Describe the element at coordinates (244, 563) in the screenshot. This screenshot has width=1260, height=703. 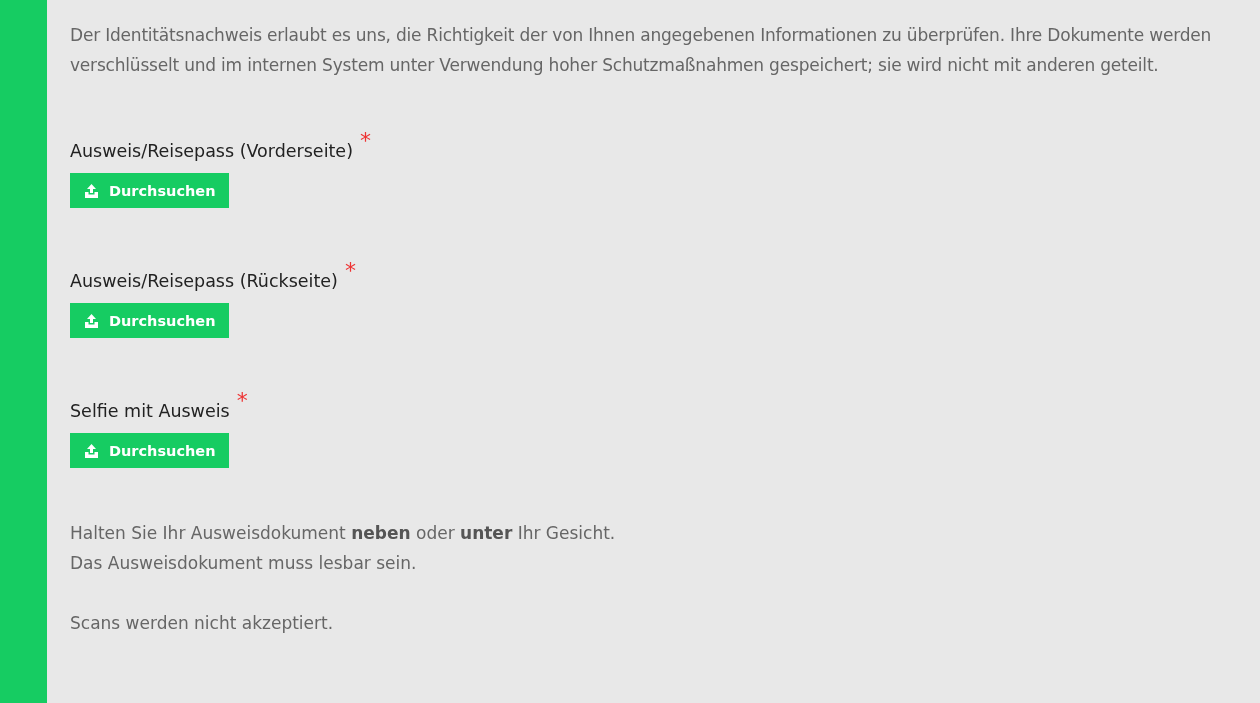
I see `instruction-text: Das Ausweisdokument muss lesbar sein.` at that location.